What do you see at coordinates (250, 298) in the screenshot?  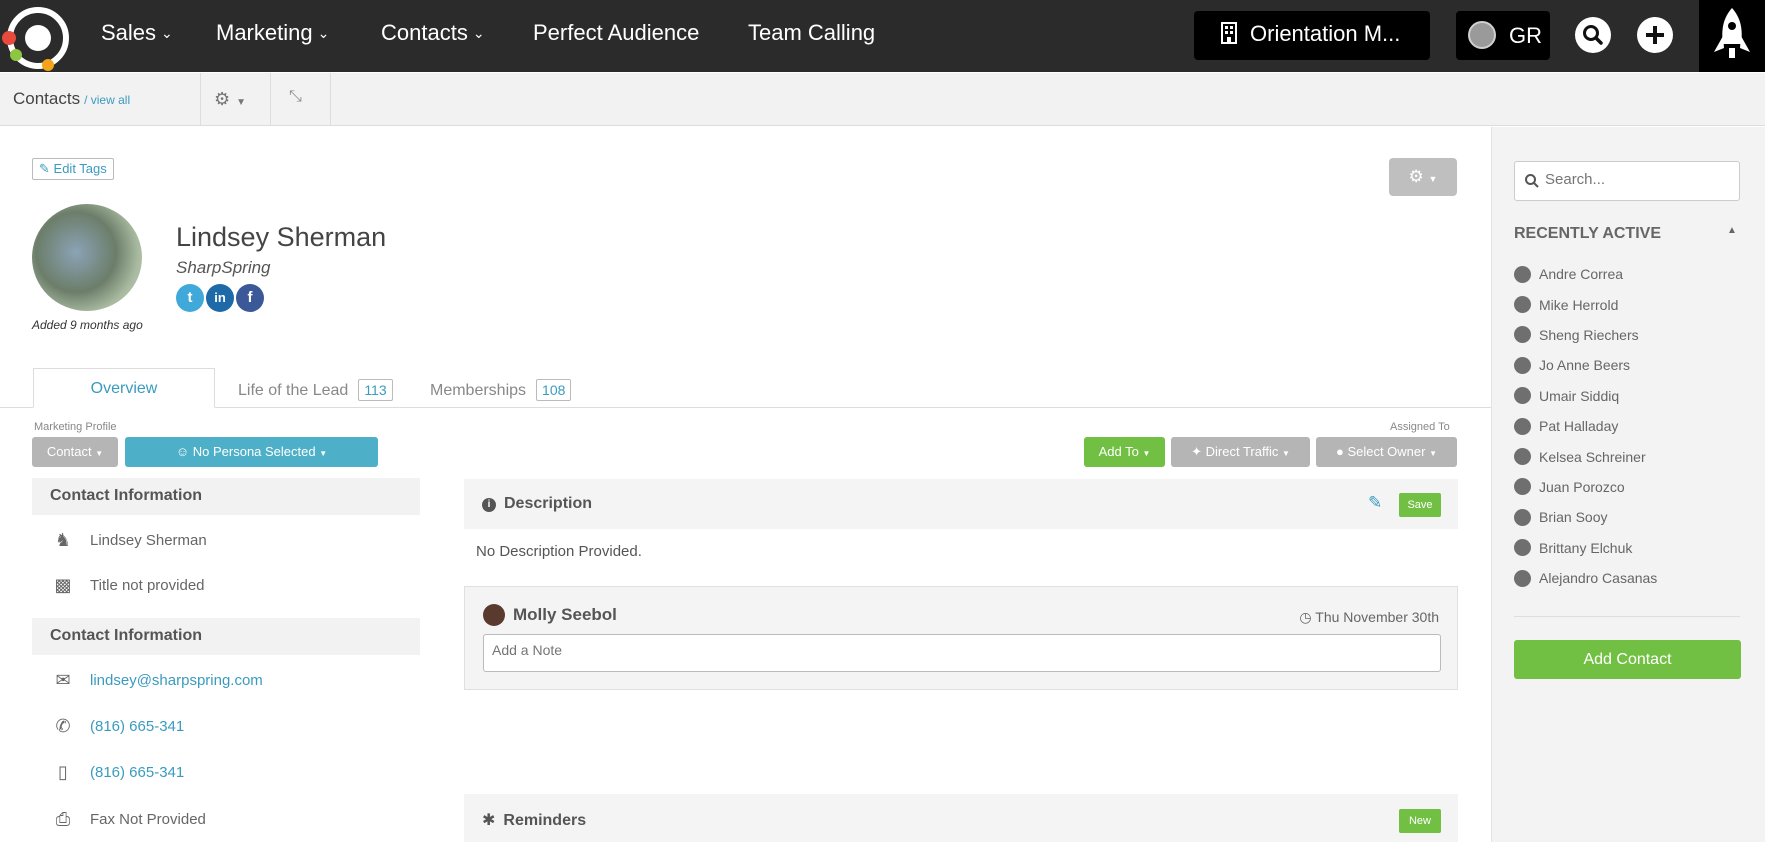 I see `facebook-icon: f` at bounding box center [250, 298].